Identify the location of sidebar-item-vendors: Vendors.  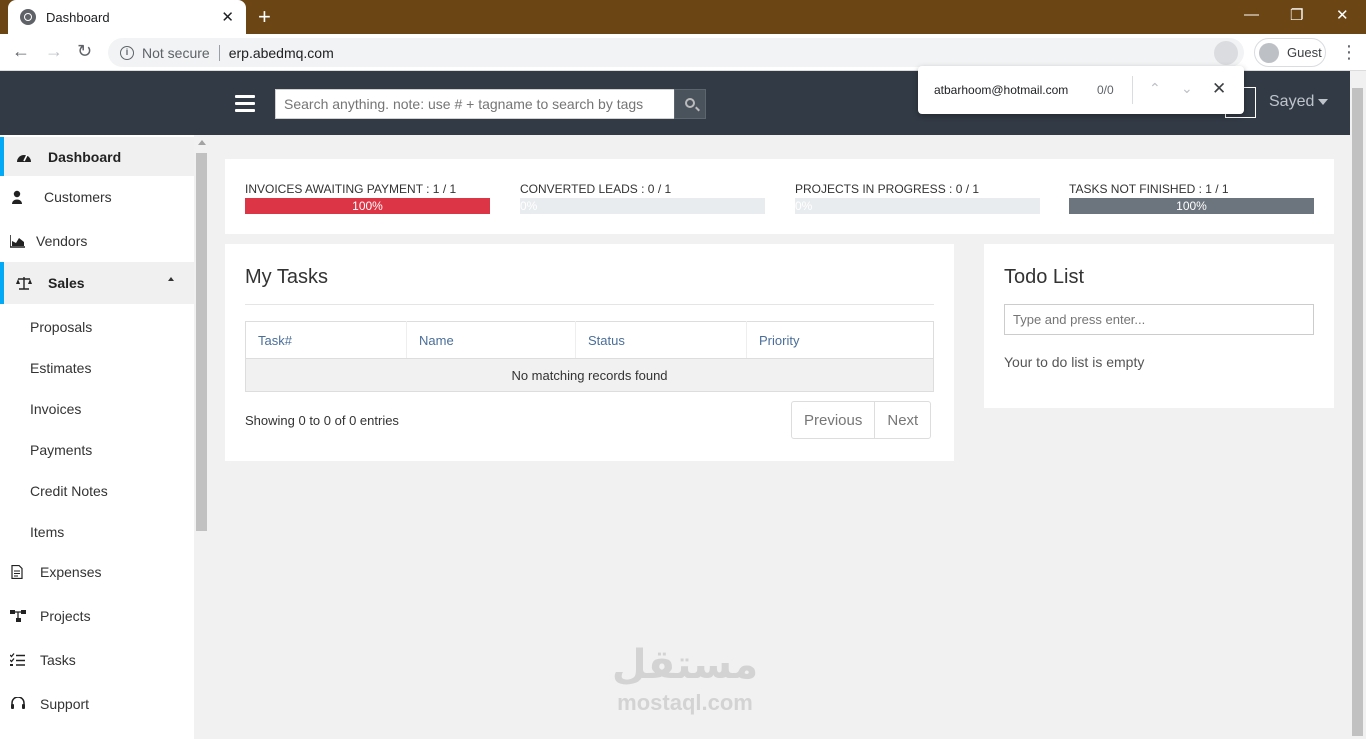
(97, 241).